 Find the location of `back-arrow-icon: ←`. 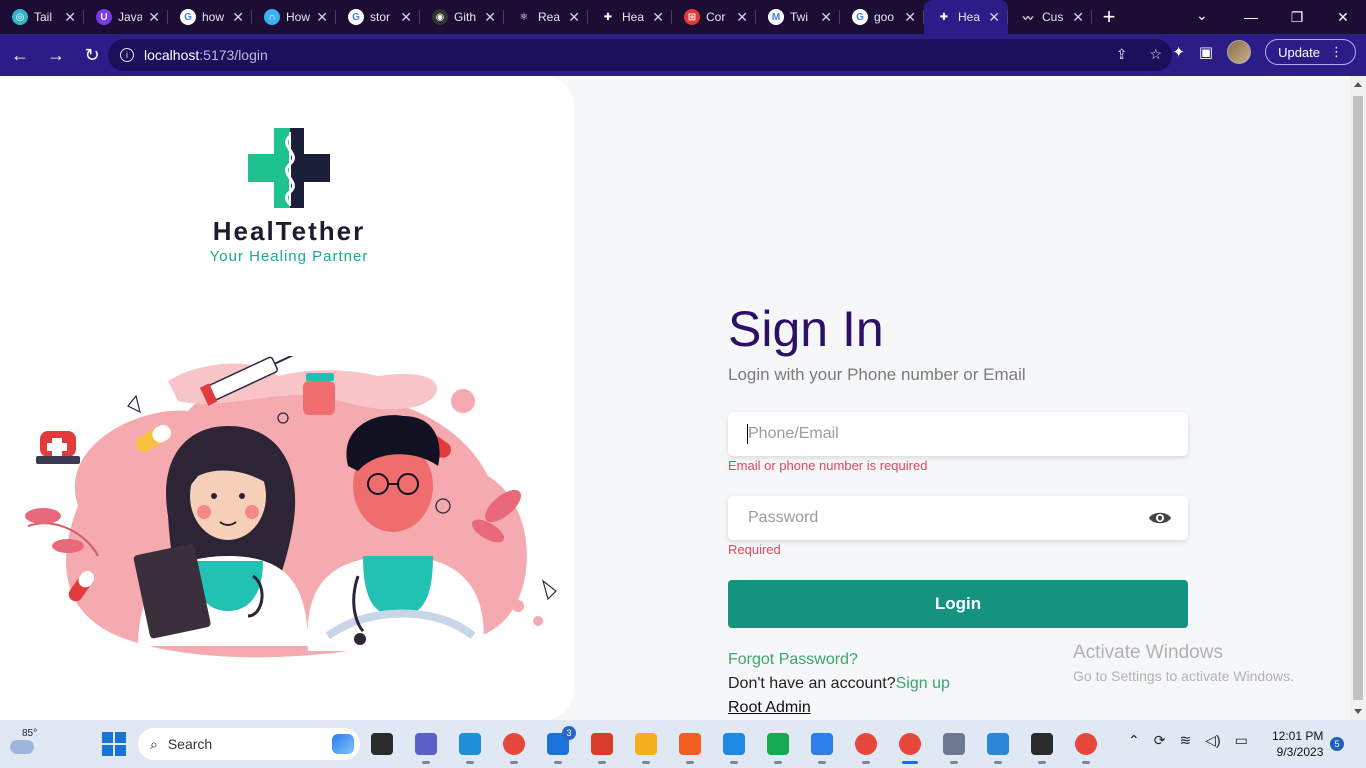

back-arrow-icon: ← is located at coordinates (20, 55).